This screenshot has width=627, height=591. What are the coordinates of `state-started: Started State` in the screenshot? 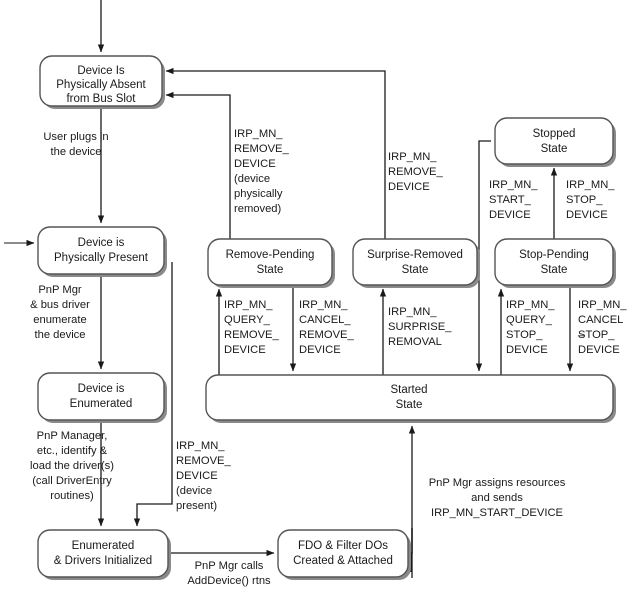 It's located at (410, 398).